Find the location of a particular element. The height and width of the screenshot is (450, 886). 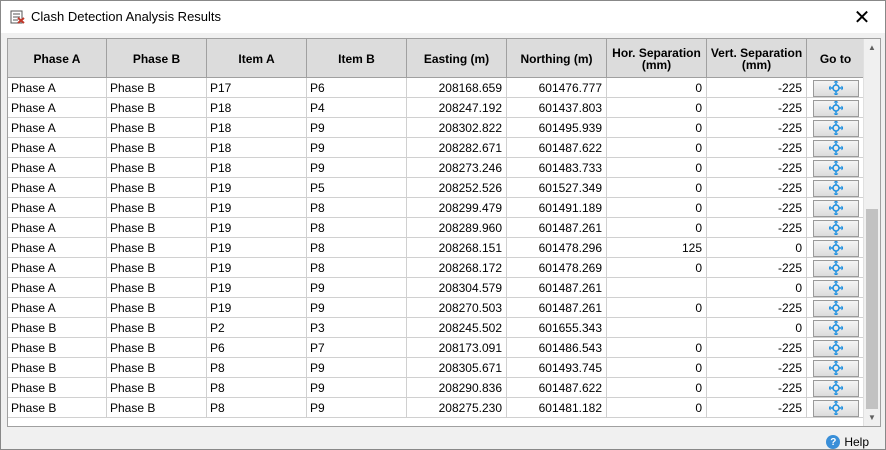

col-item-a-header: Item A is located at coordinates (257, 58).